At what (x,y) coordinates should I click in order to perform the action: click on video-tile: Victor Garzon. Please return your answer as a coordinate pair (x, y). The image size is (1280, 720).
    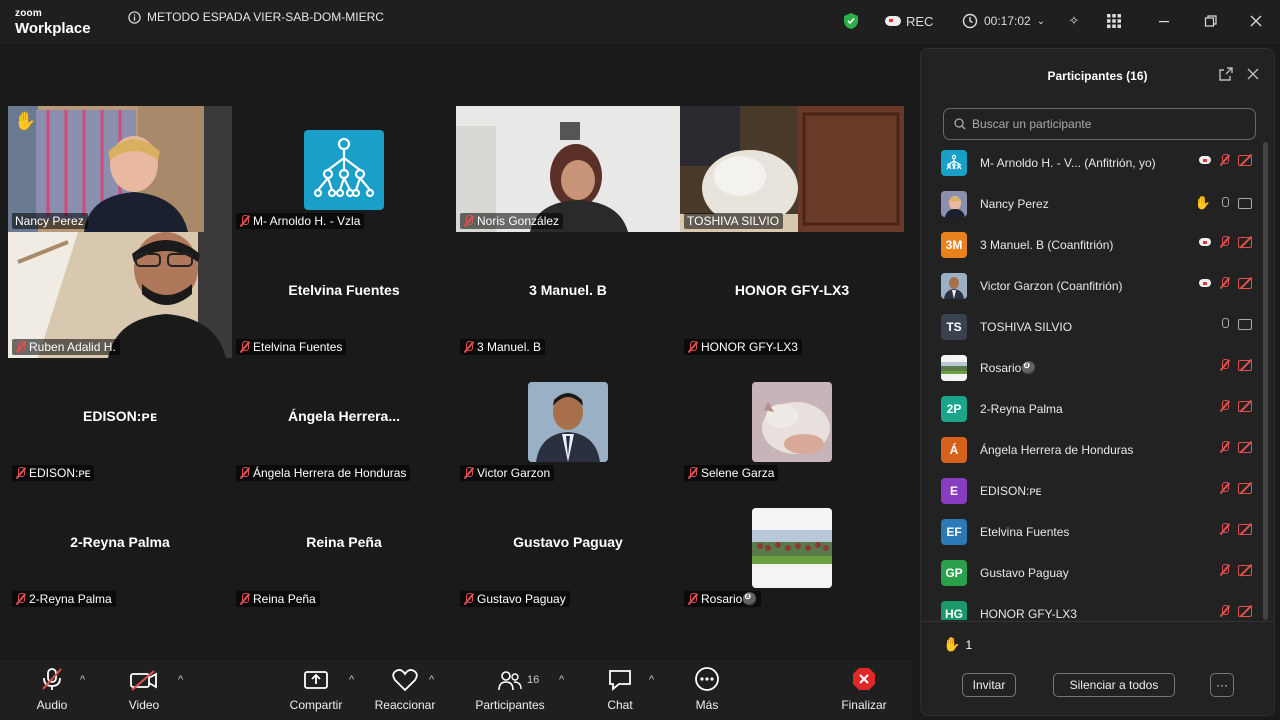
    Looking at the image, I should click on (568, 421).